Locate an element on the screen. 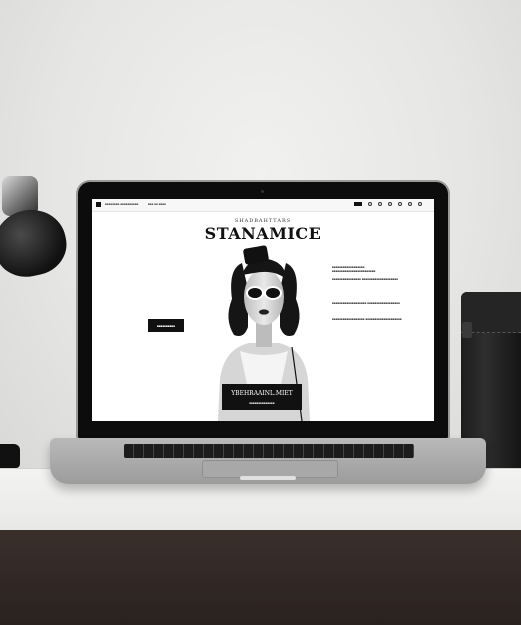 This screenshot has height=625, width=521. caption-title: YBEHRAAINL.MIET is located at coordinates (262, 393).